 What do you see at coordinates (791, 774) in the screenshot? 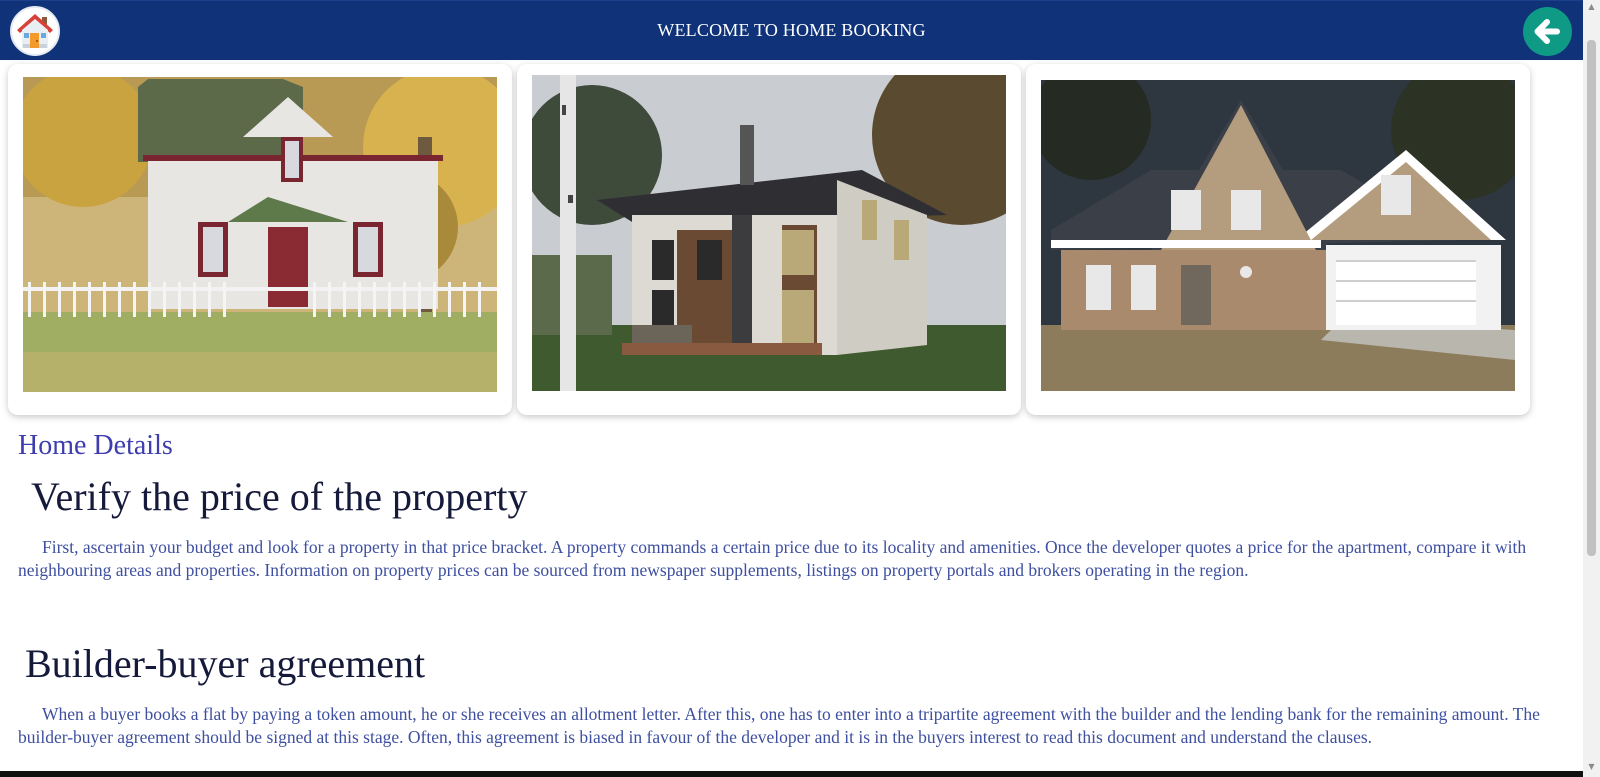
I see `taskbar-strip` at bounding box center [791, 774].